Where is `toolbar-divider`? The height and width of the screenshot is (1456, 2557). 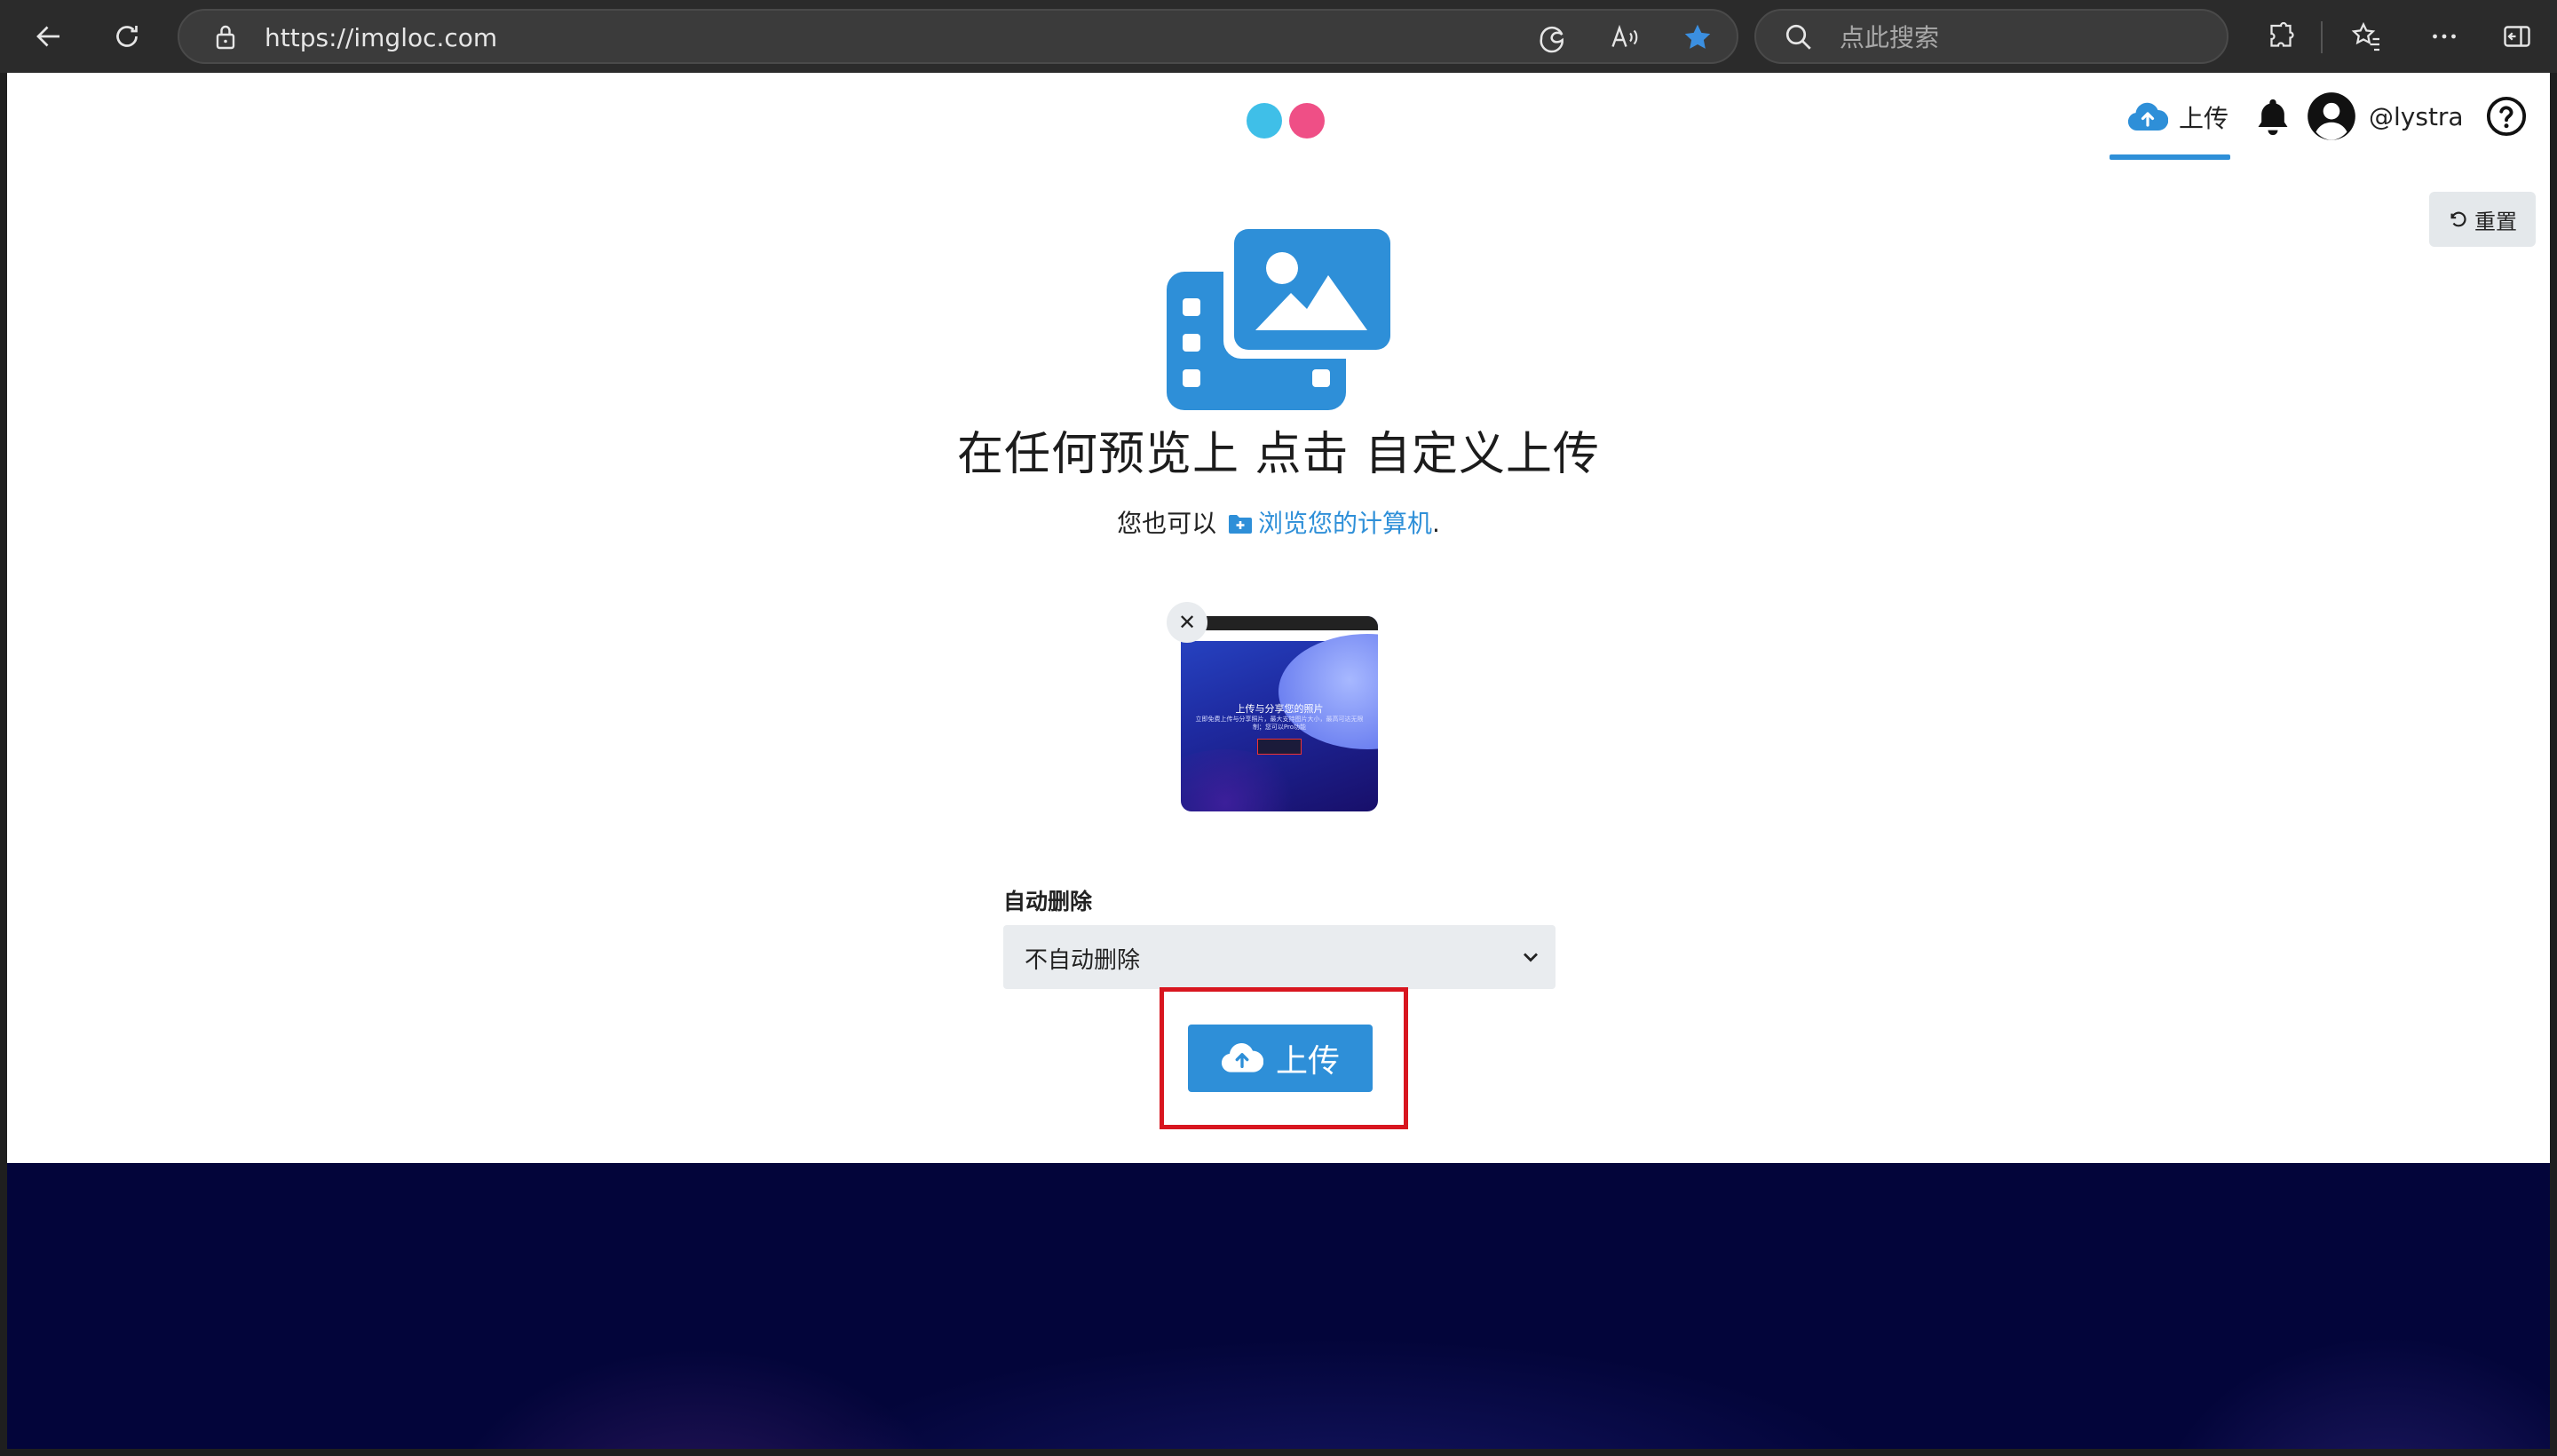
toolbar-divider is located at coordinates (2322, 37).